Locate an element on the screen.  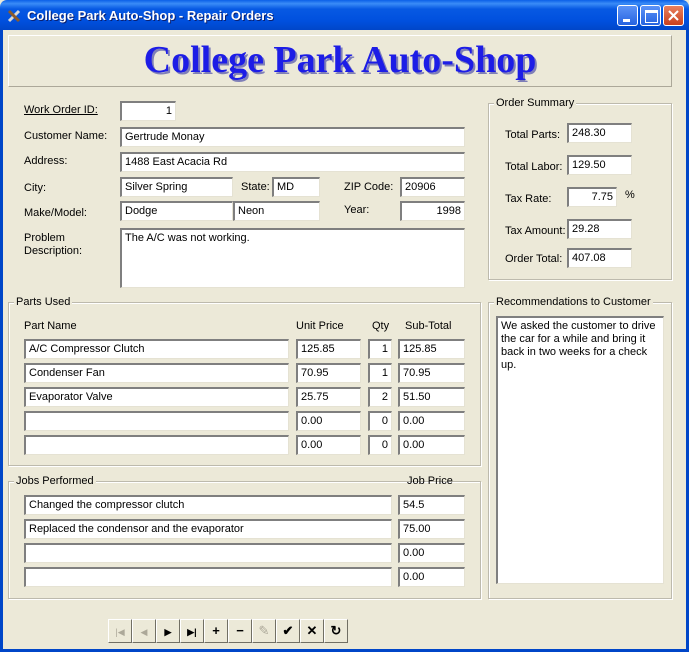
refresh-button: ↻ is located at coordinates (336, 631).